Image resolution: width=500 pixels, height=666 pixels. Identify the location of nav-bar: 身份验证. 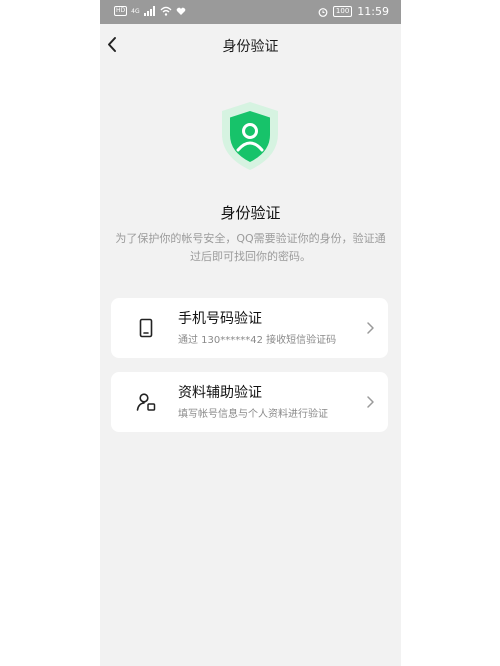
(250, 45).